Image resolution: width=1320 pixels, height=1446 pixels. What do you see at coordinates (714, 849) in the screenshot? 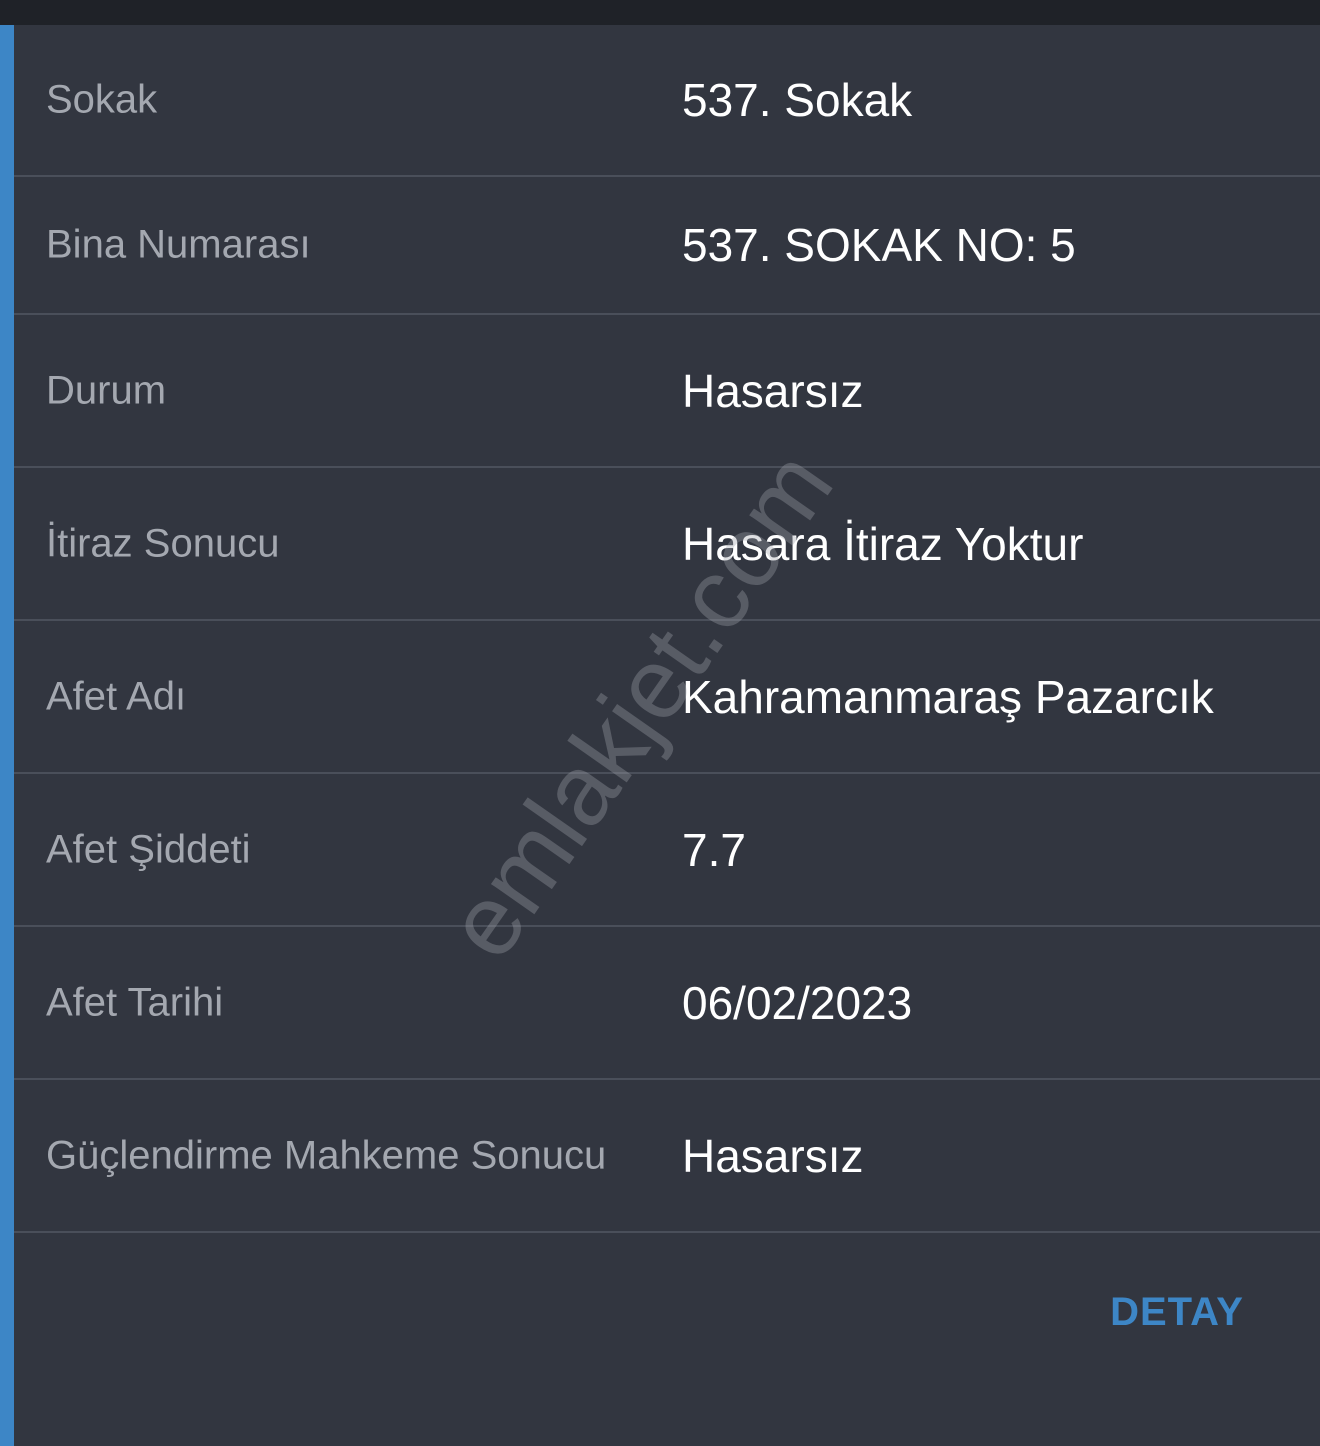
I see `disaster-magnitude-value: 7.7` at bounding box center [714, 849].